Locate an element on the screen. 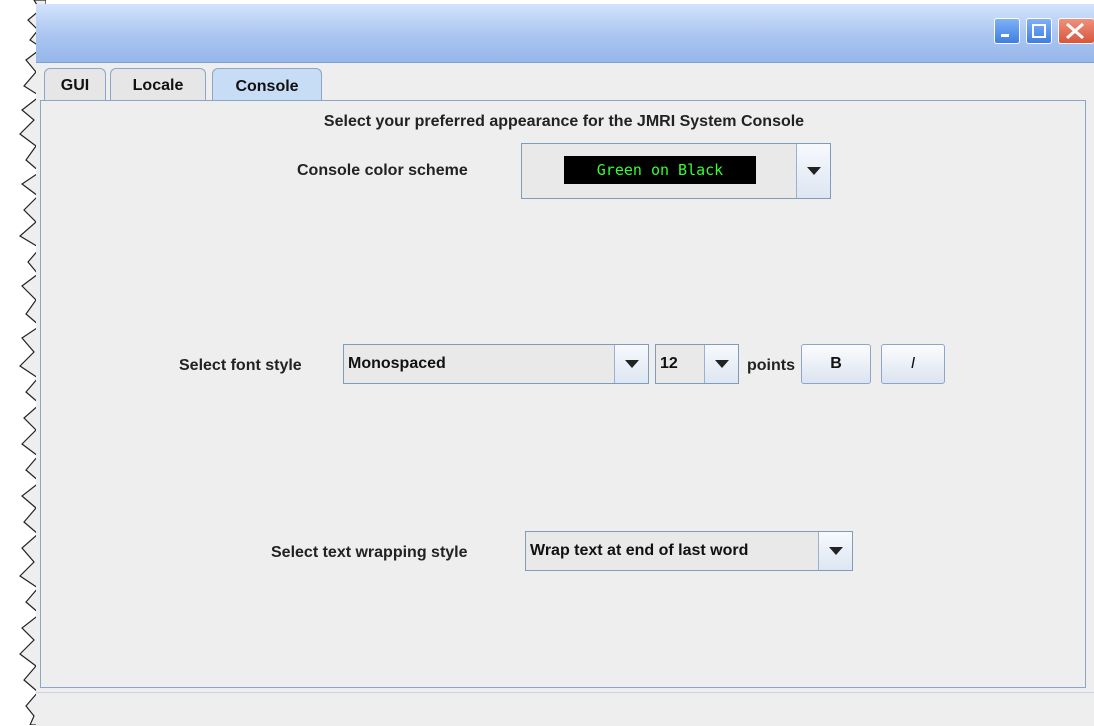 The image size is (1094, 726). minimize-button is located at coordinates (1007, 31).